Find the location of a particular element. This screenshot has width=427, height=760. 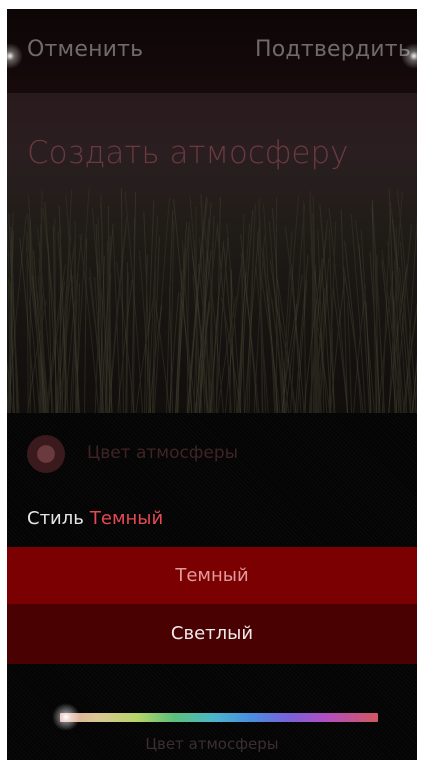

color-slider-track is located at coordinates (219, 717).